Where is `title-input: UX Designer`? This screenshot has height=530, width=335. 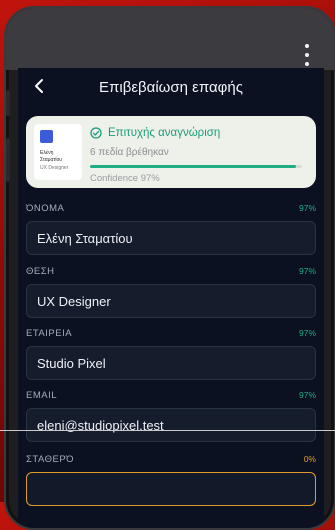 title-input: UX Designer is located at coordinates (171, 301).